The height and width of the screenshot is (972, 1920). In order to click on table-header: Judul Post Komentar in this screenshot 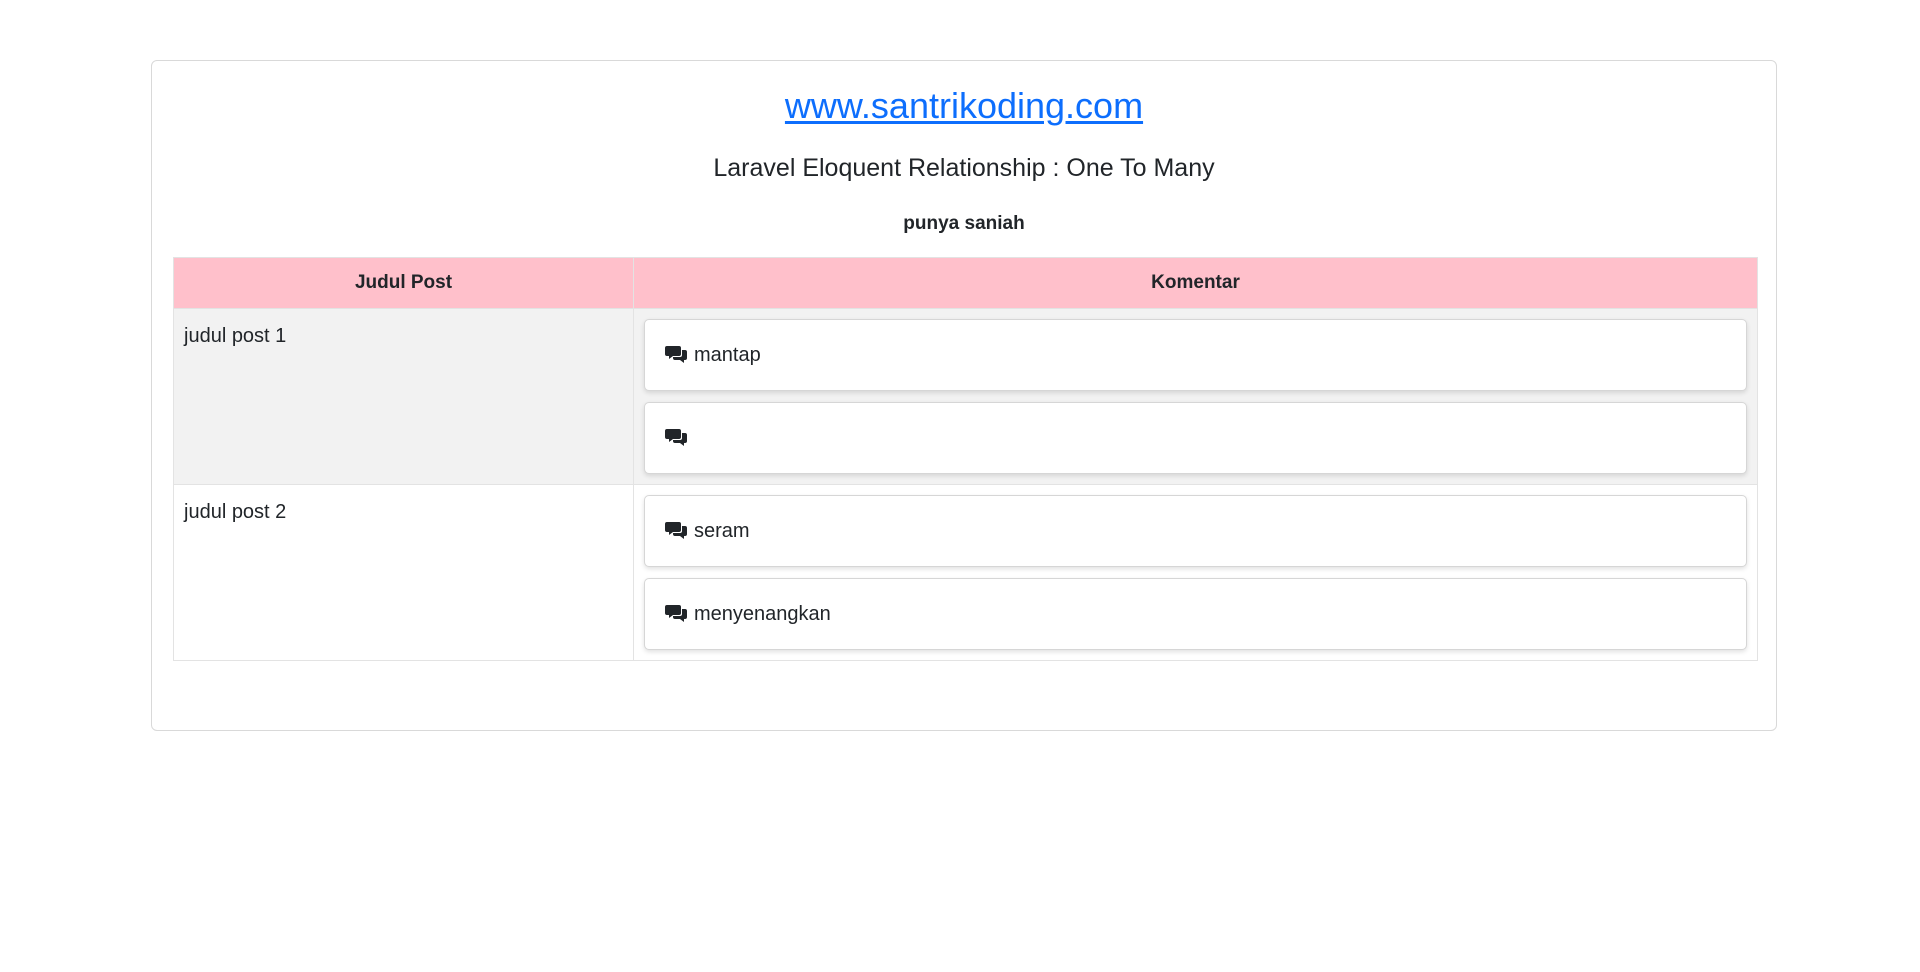, I will do `click(965, 283)`.